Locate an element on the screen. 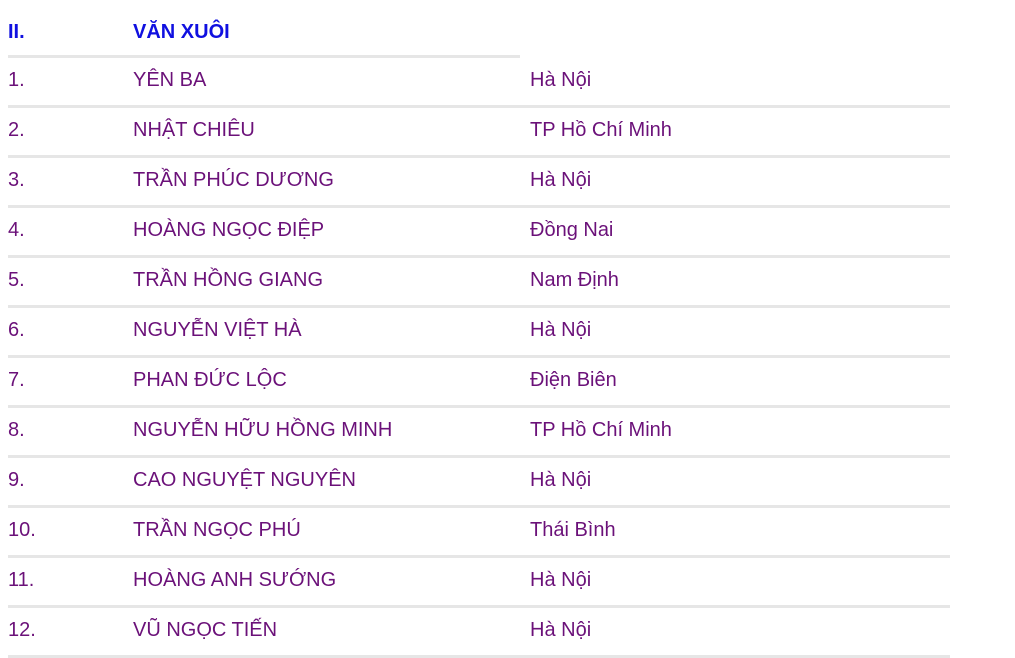  row-index: 2. is located at coordinates (16, 130).